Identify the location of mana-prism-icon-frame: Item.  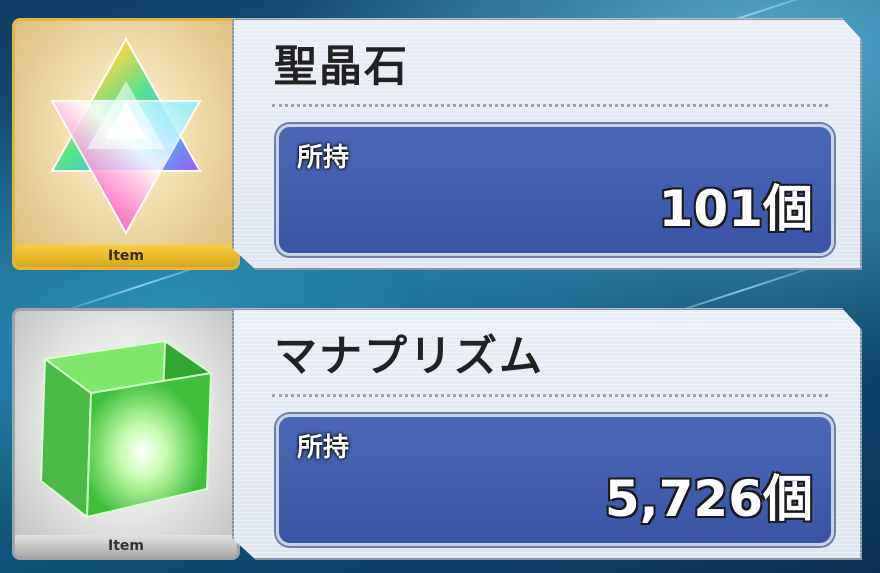
(126, 434).